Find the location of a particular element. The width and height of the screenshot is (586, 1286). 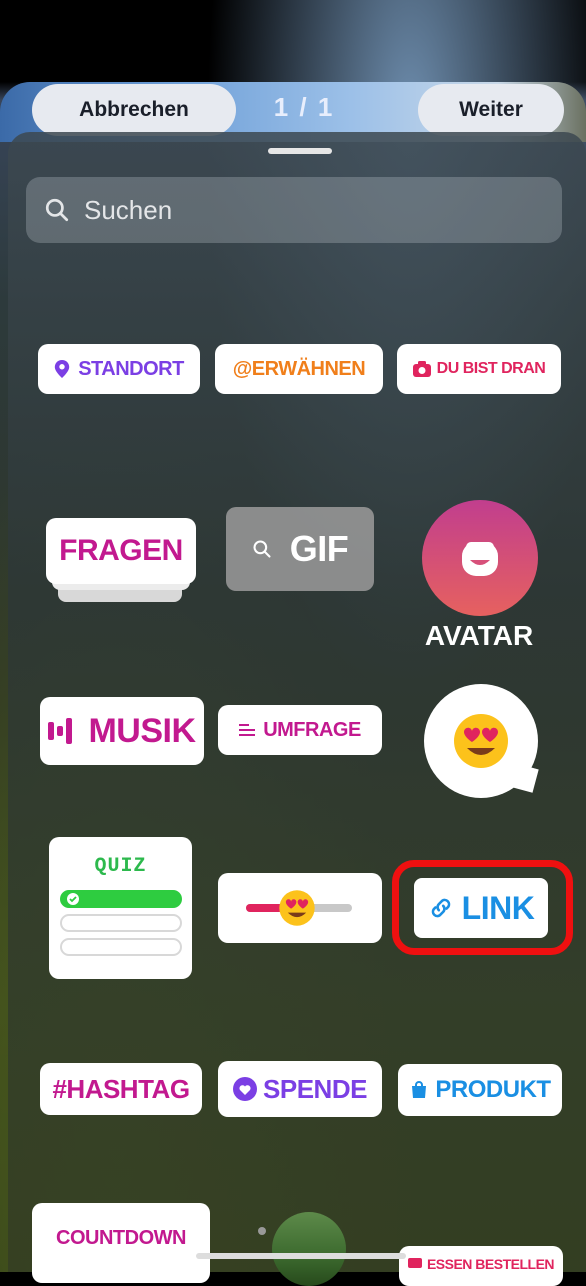

poll-lines-icon is located at coordinates (247, 730).